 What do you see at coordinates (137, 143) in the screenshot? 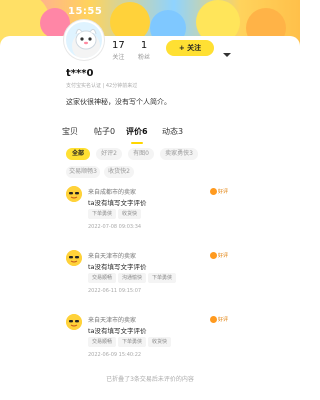
I see `active-tab-indicator` at bounding box center [137, 143].